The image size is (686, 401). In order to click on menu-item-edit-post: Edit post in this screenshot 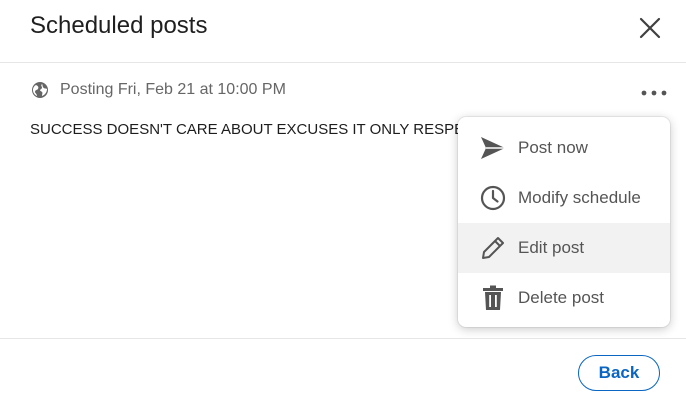, I will do `click(564, 248)`.